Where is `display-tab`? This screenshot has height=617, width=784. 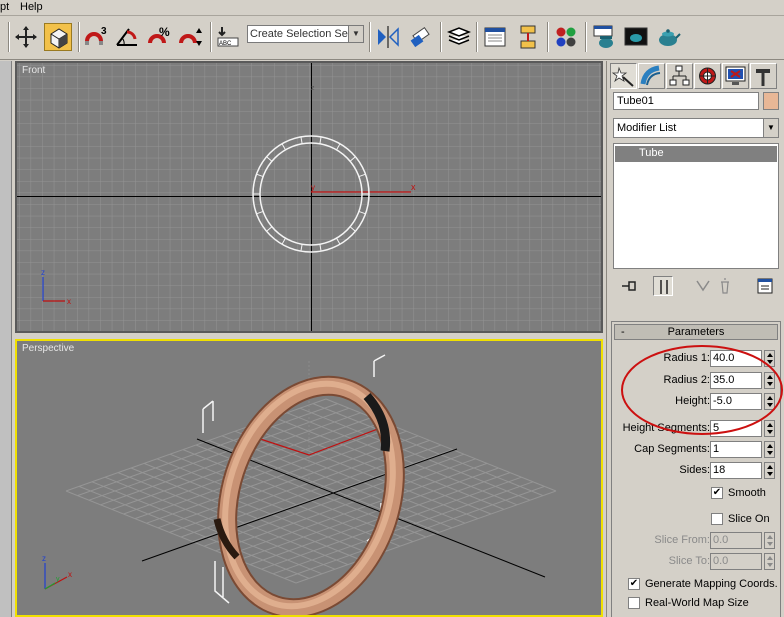 display-tab is located at coordinates (735, 76).